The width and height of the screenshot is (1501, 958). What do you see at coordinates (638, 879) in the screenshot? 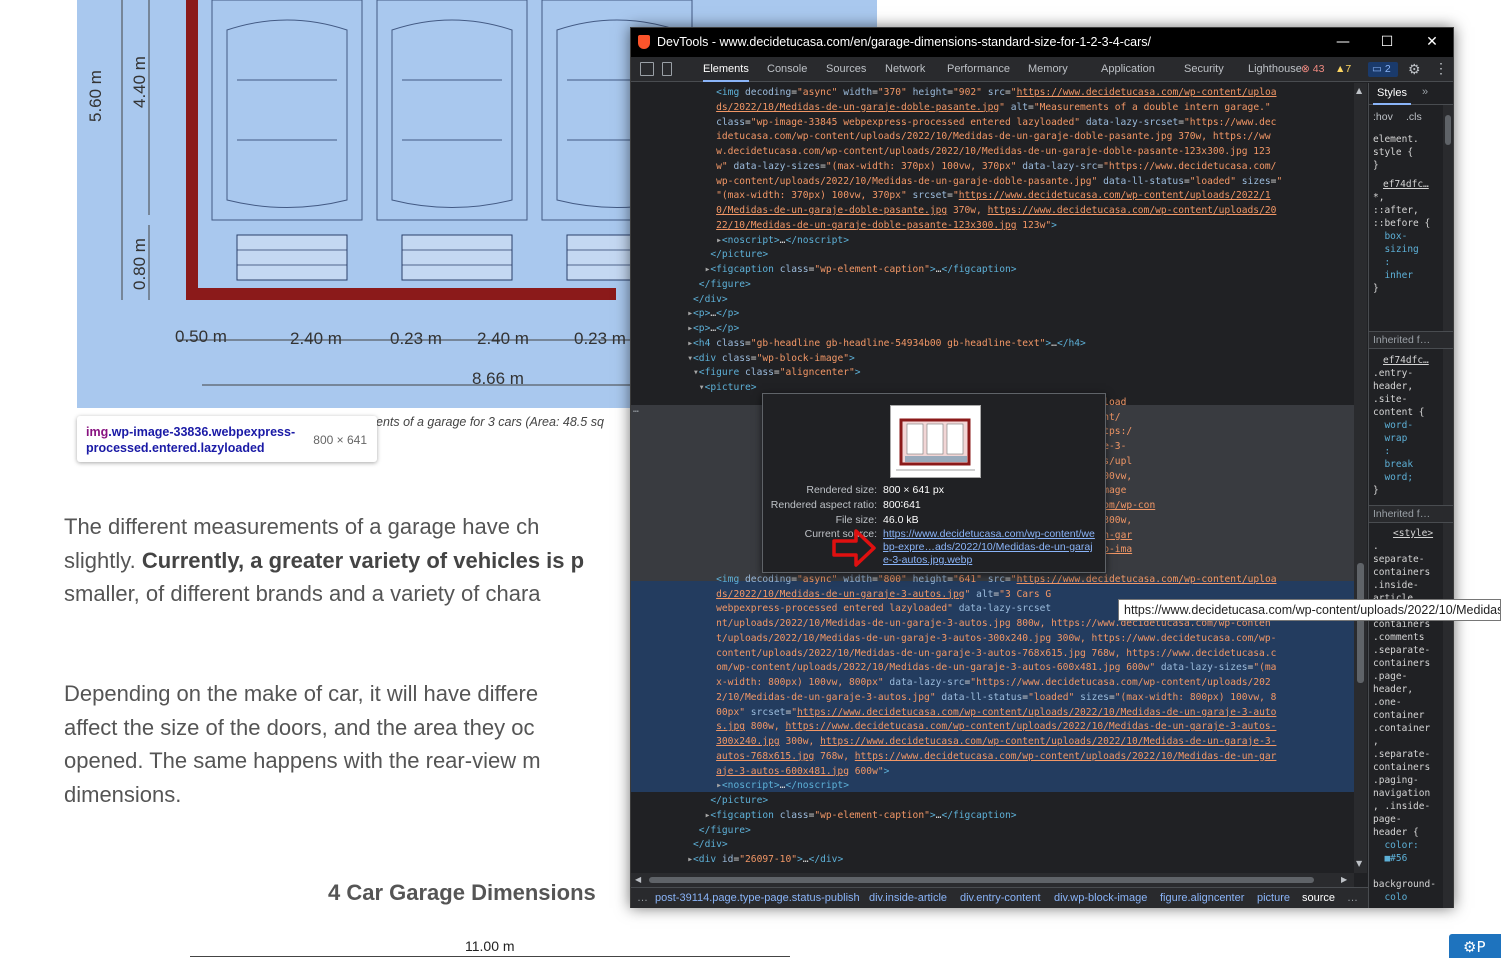
I see `scroll-left-icon: ◀` at bounding box center [638, 879].